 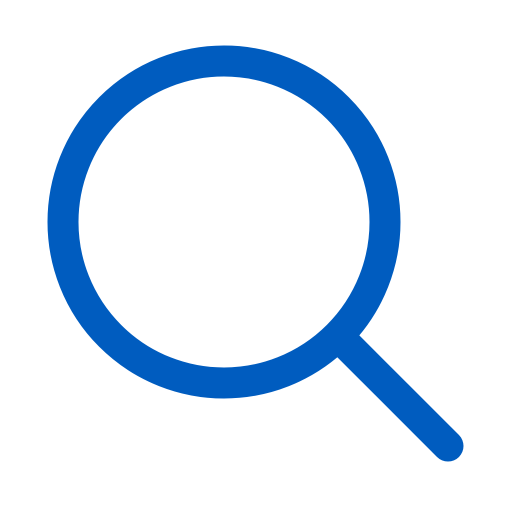 What do you see at coordinates (395, 393) in the screenshot?
I see `search-icon-handle` at bounding box center [395, 393].